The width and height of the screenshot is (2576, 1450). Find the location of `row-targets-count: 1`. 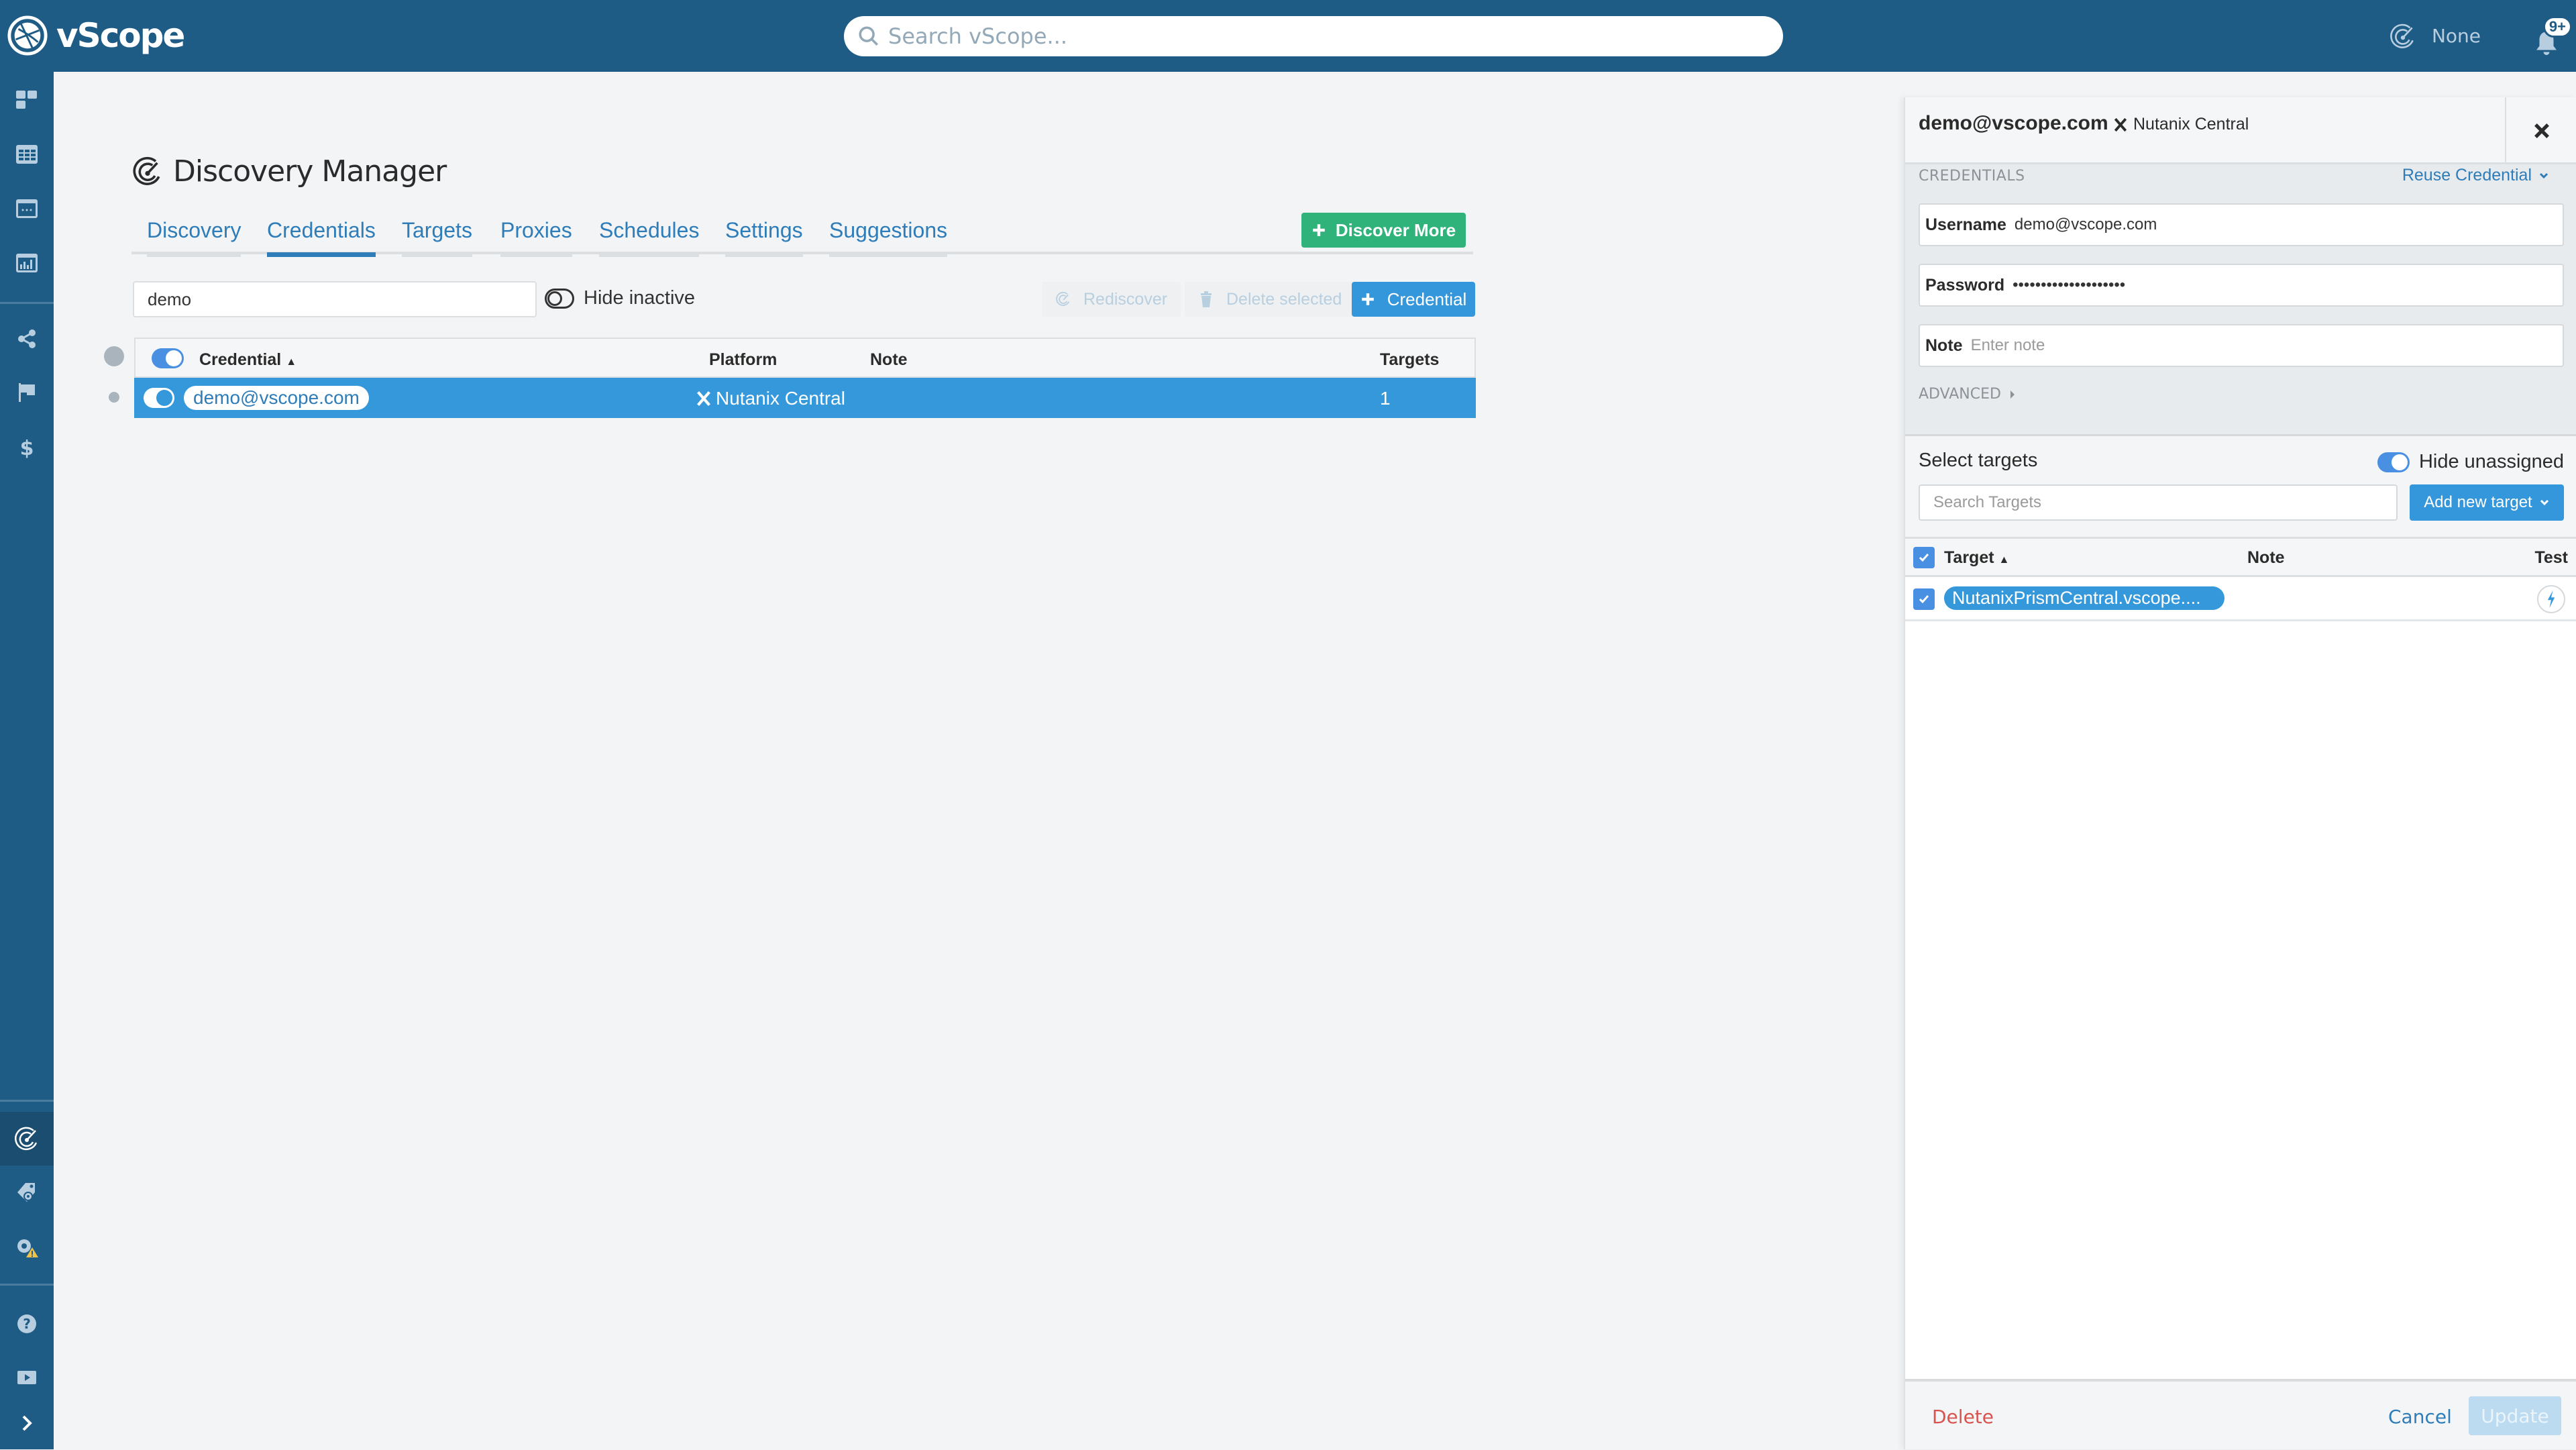

row-targets-count: 1 is located at coordinates (1385, 398).